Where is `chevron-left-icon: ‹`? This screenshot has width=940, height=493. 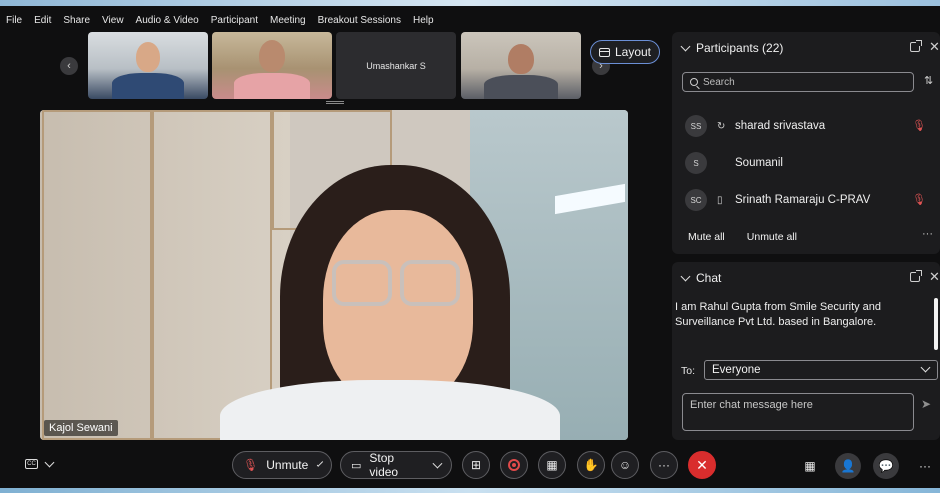 chevron-left-icon: ‹ is located at coordinates (69, 66).